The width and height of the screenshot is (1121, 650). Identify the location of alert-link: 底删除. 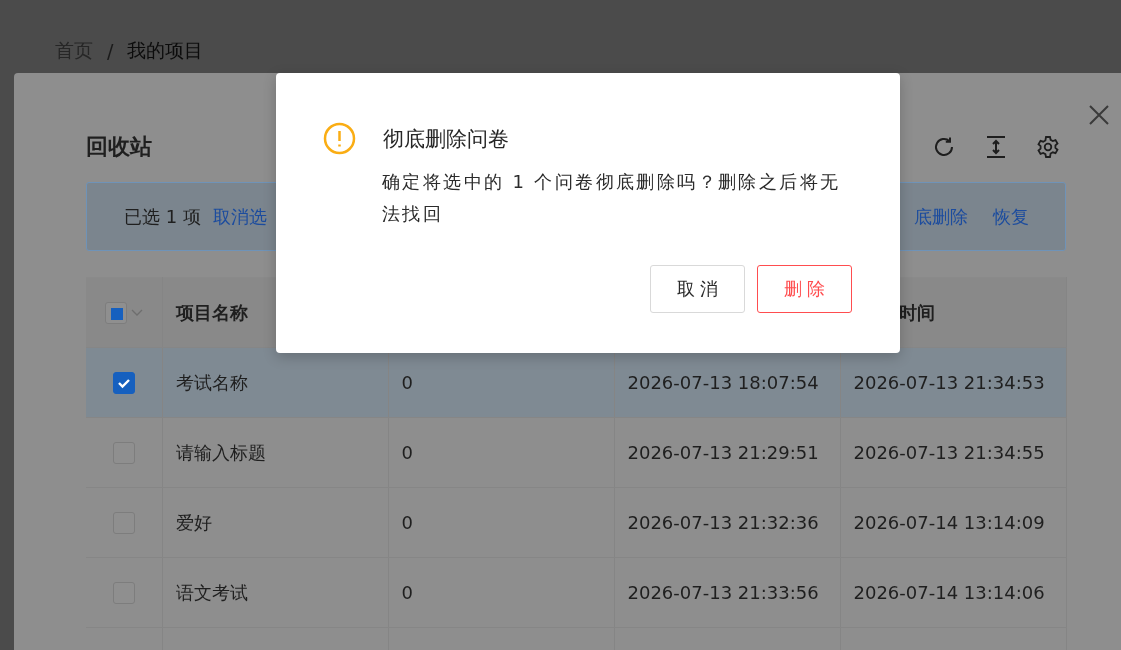
(941, 216).